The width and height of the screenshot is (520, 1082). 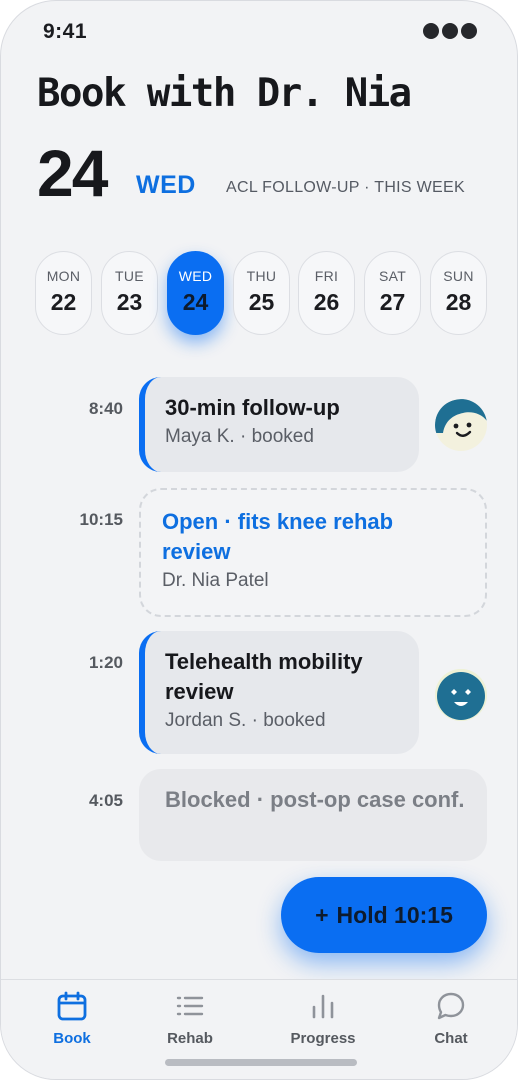 I want to click on day-pill-number: 28, so click(x=458, y=302).